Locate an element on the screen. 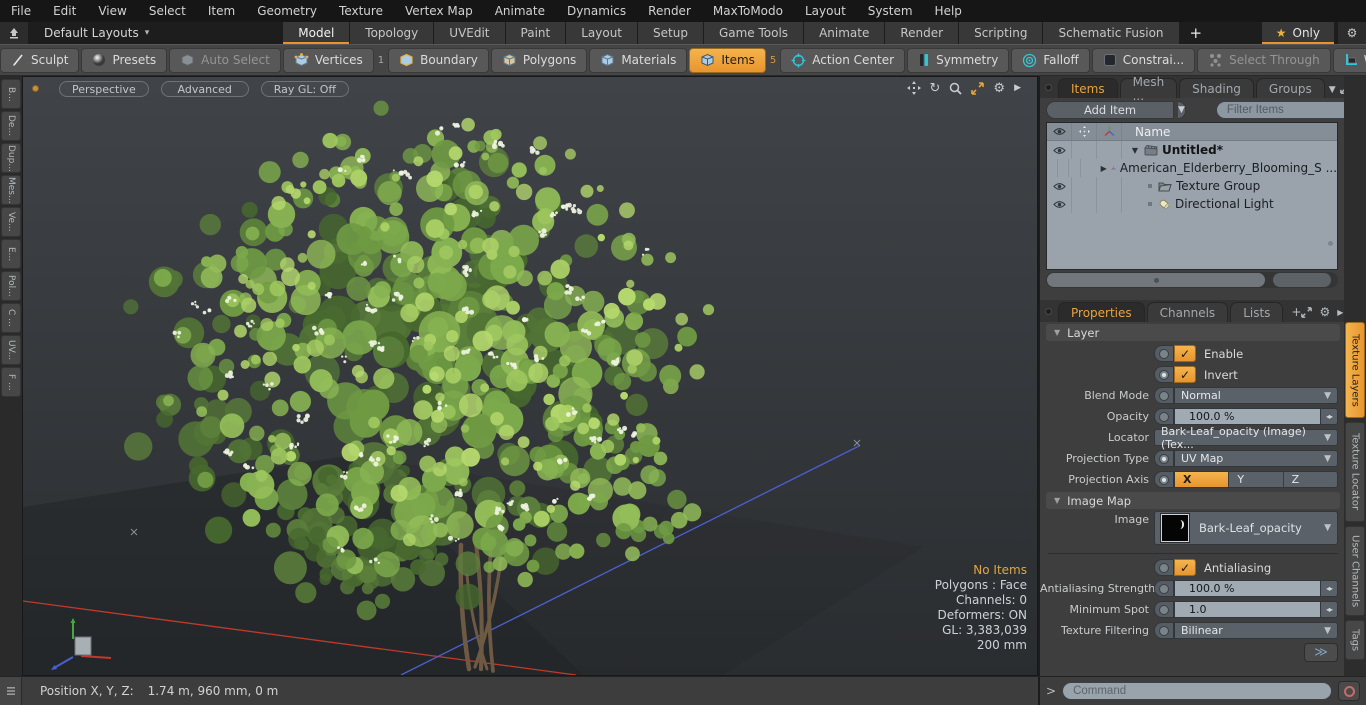 Image resolution: width=1366 pixels, height=705 pixels. locator-dropdown: Bark-Leaf_opacity (Image) (Tex... ▼ is located at coordinates (1246, 438).